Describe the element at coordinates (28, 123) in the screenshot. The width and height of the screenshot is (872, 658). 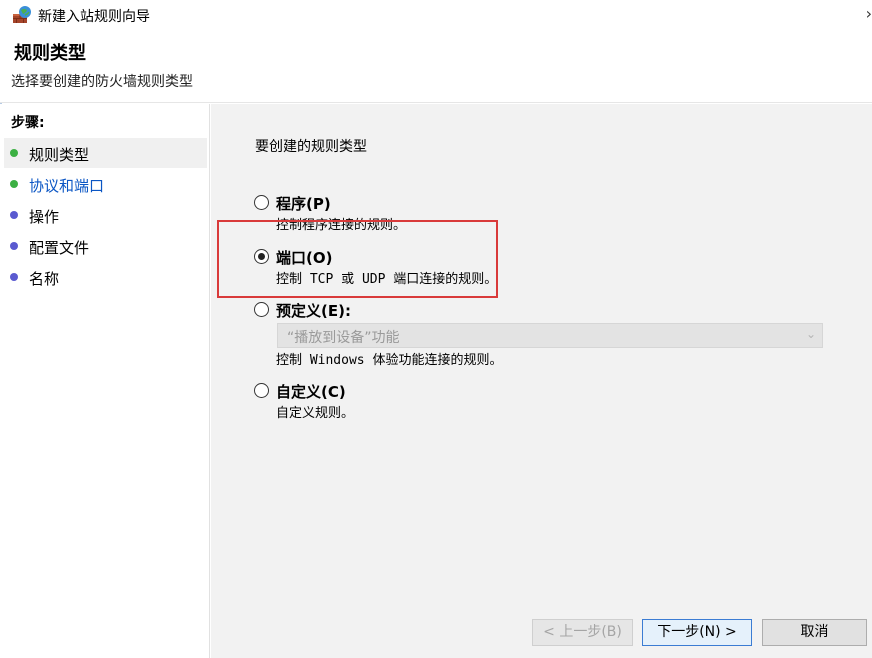
I see `steps-title: 步骤:` at that location.